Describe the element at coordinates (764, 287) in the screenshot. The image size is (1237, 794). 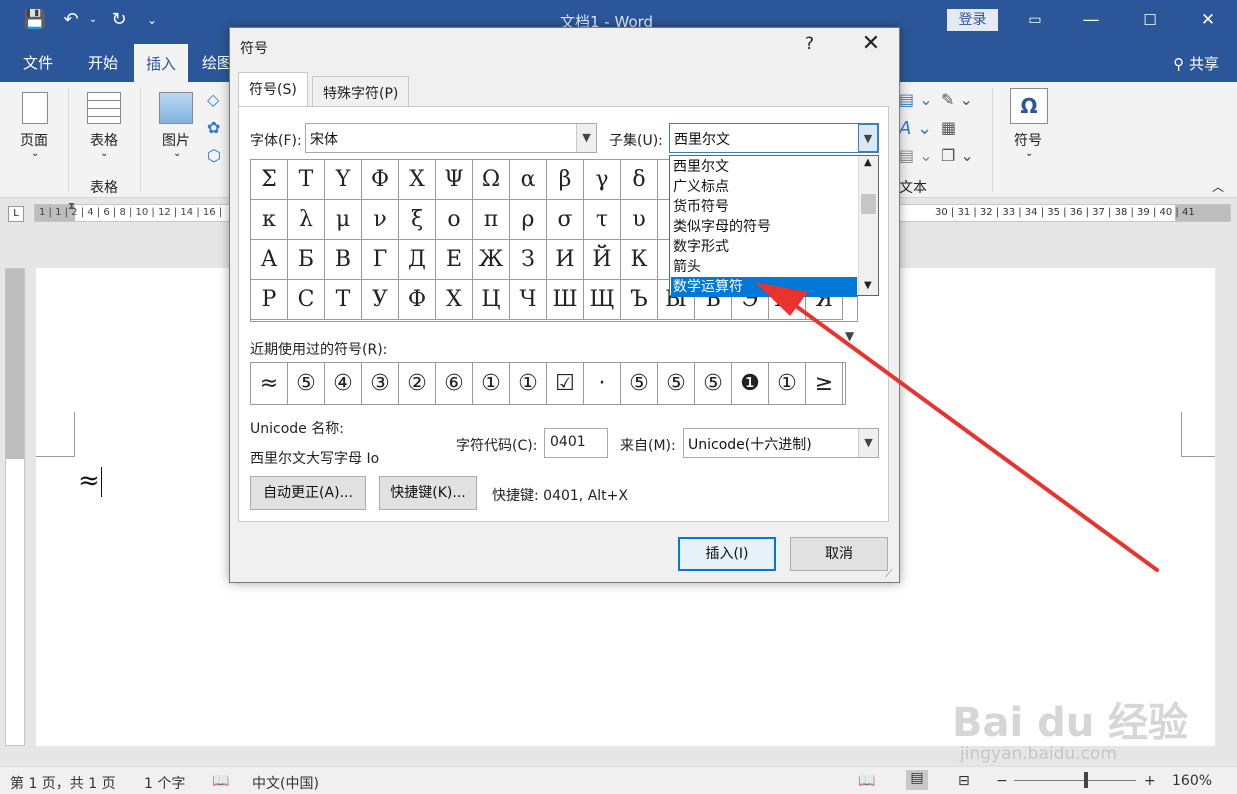
I see `subset-option: 数学运算符` at that location.